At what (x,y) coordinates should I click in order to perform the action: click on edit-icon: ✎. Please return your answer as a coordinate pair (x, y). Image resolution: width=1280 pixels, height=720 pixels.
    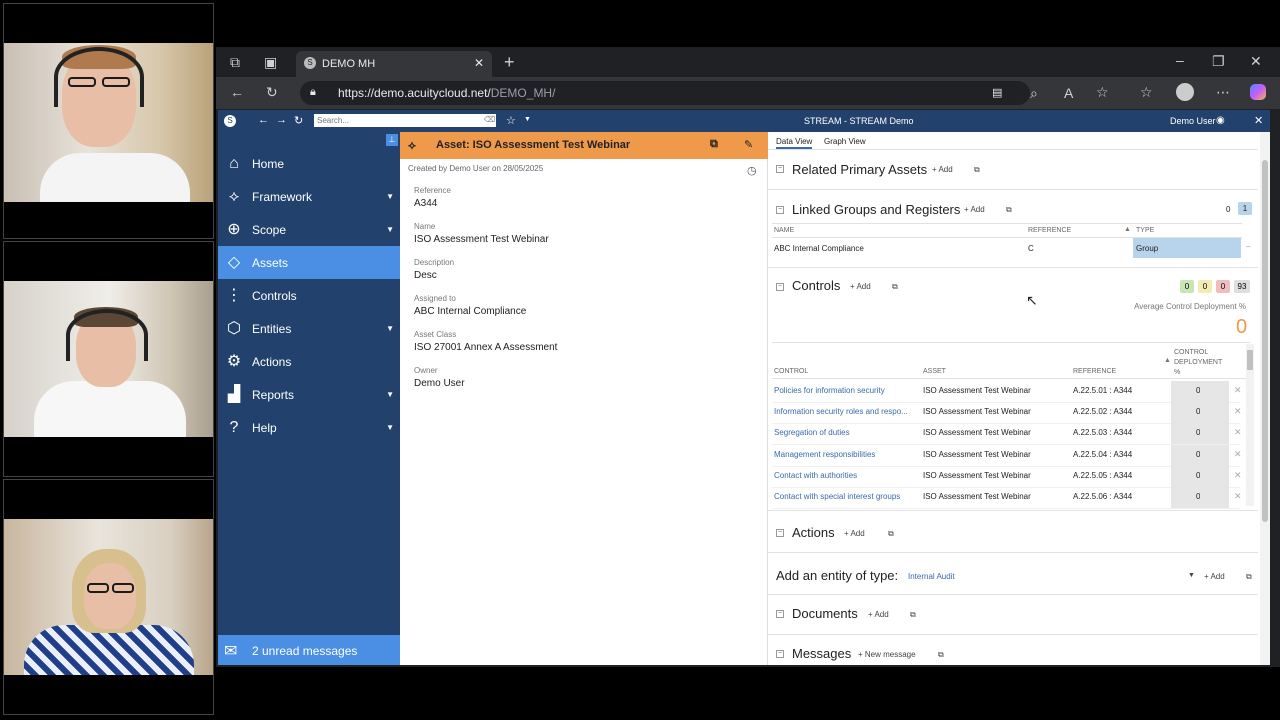
    Looking at the image, I should click on (748, 144).